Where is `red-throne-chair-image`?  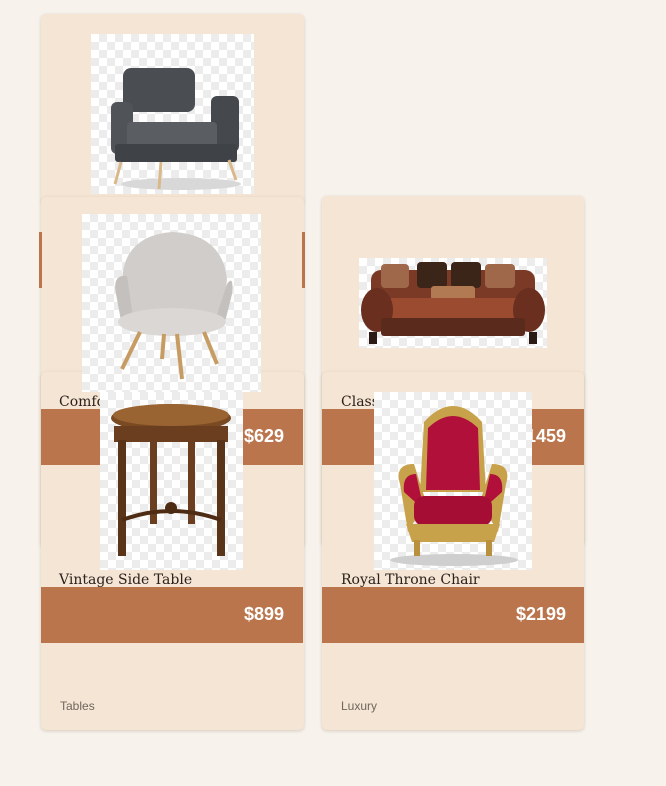 red-throne-chair-image is located at coordinates (453, 481).